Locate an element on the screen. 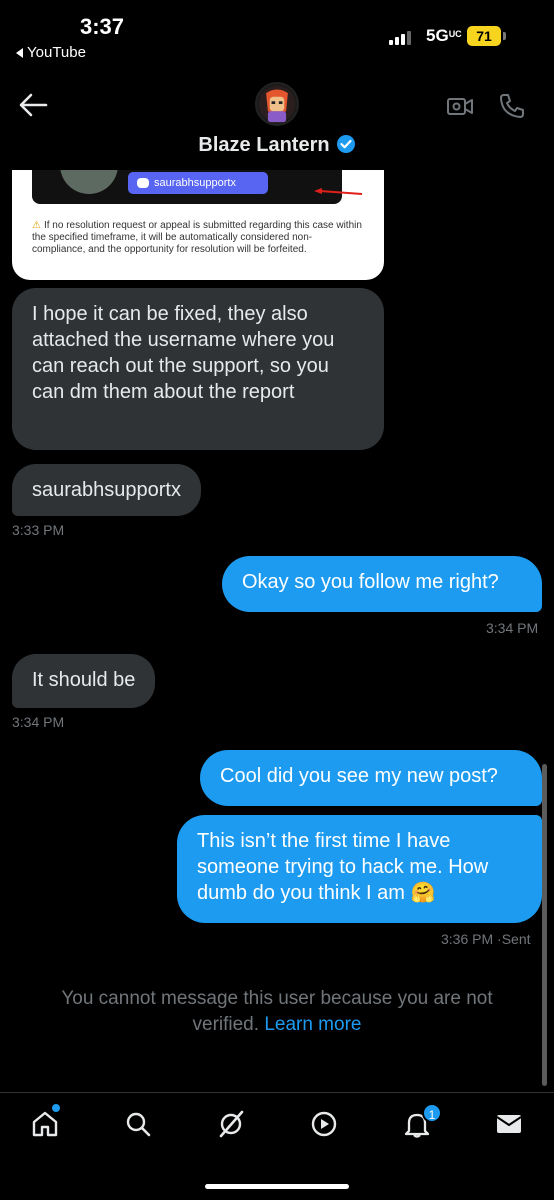  video-call-icon is located at coordinates (460, 106).